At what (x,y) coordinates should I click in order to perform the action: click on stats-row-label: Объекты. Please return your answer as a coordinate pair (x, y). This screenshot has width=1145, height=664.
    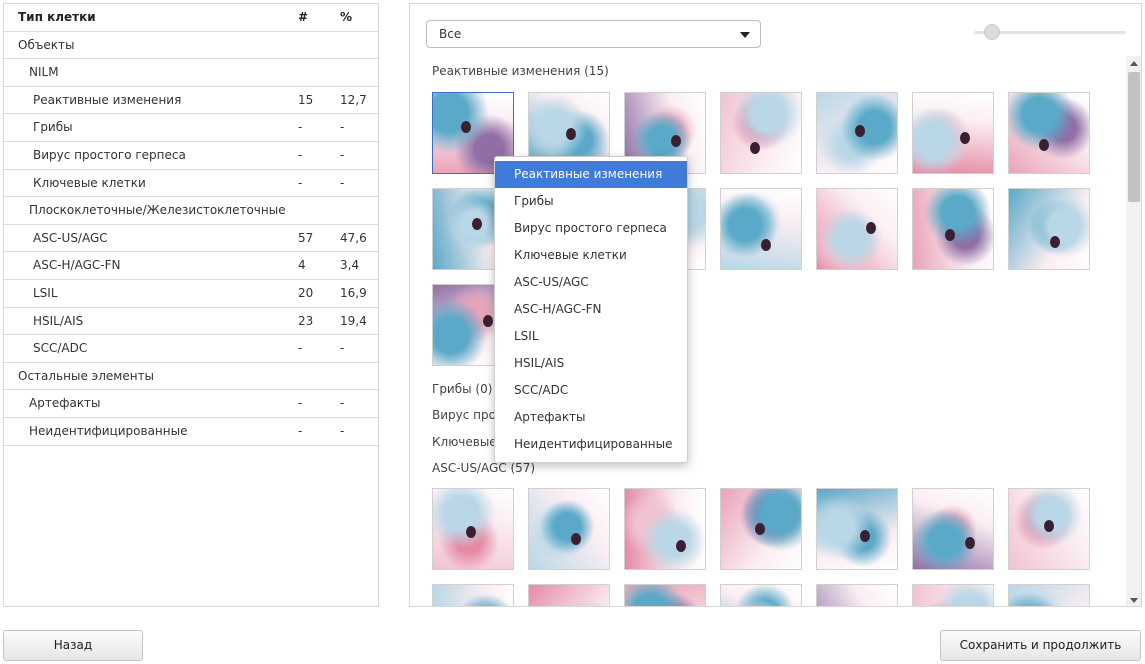
    Looking at the image, I should click on (46, 44).